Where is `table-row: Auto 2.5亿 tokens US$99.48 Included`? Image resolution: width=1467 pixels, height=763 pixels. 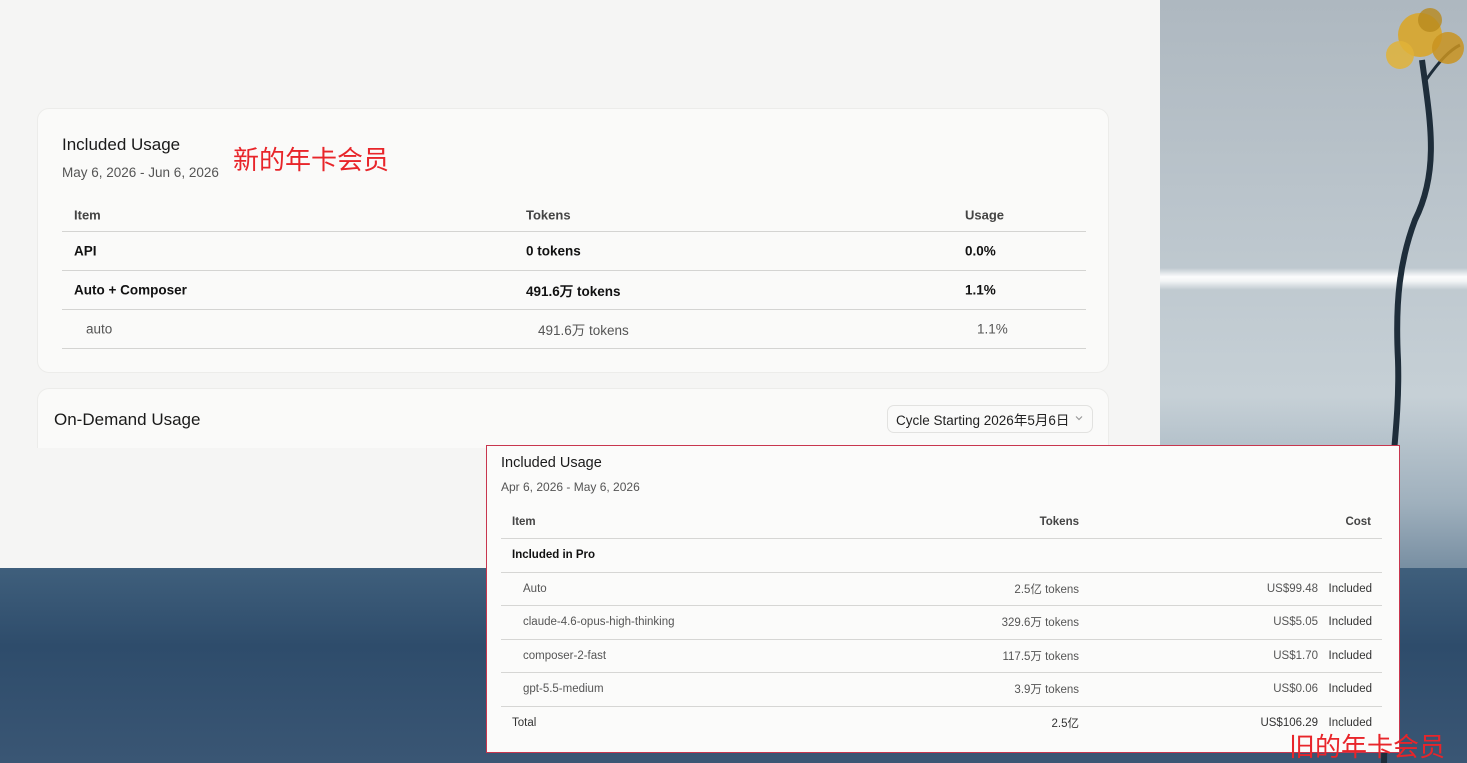 table-row: Auto 2.5亿 tokens US$99.48 Included is located at coordinates (941, 589).